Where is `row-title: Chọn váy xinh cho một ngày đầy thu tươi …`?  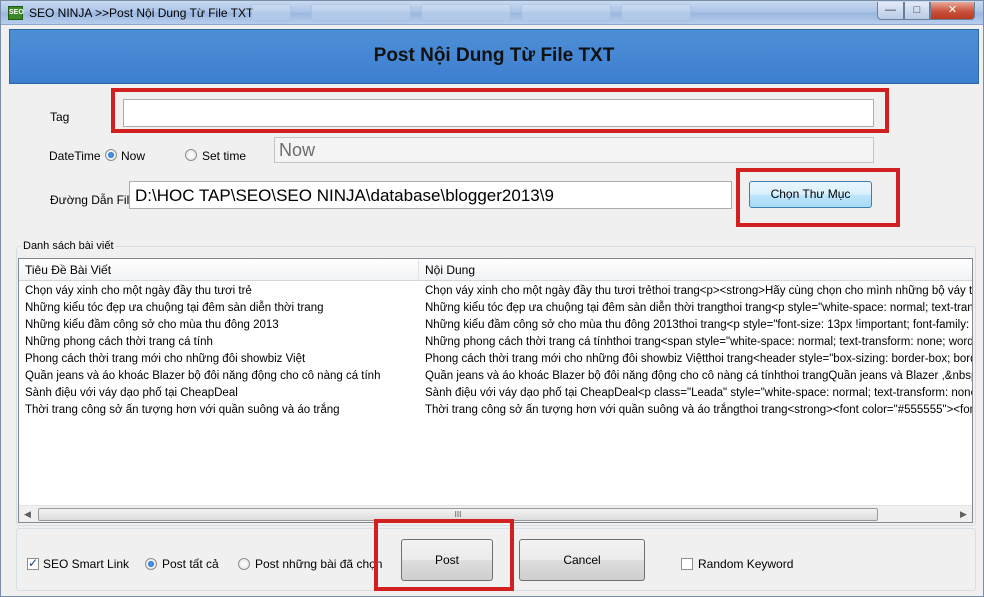
row-title: Chọn váy xinh cho một ngày đầy thu tươi … is located at coordinates (138, 291).